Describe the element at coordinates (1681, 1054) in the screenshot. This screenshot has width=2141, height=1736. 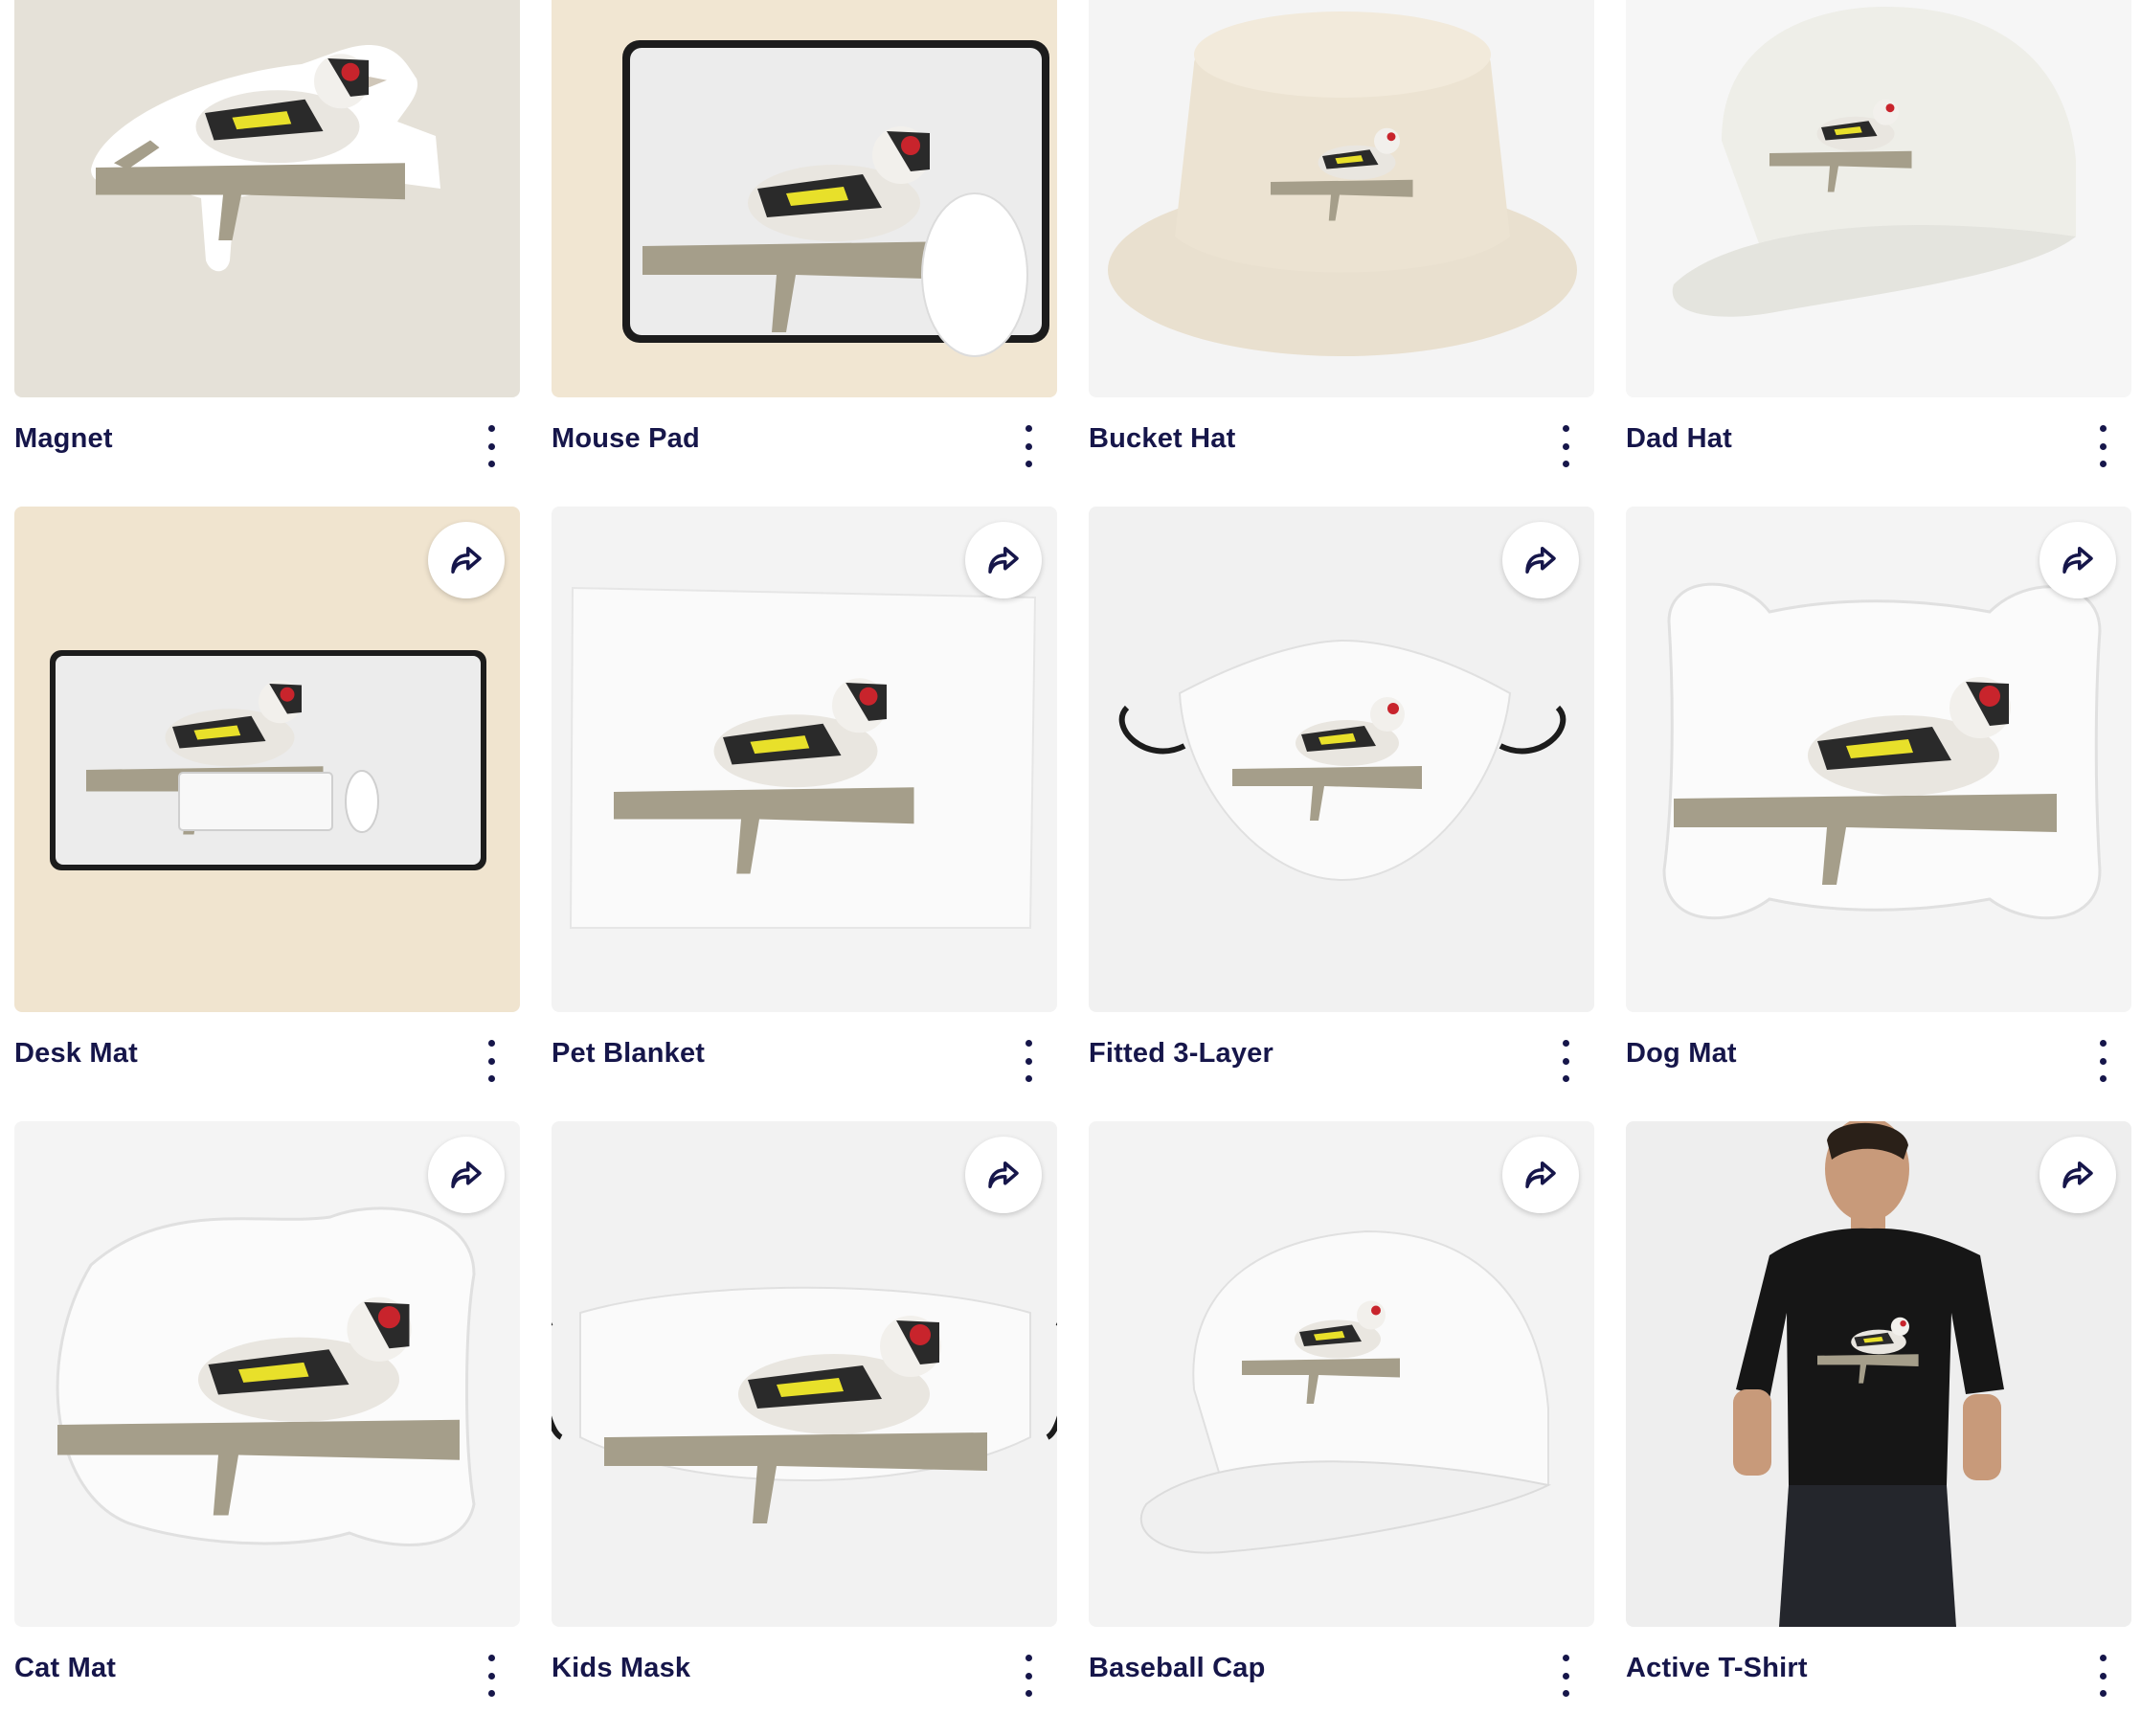
I see `product-title: Dog Mat` at that location.